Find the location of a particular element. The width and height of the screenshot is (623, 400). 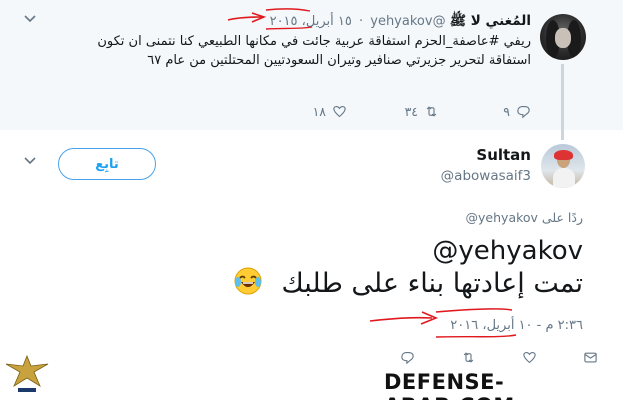

retweet-button is located at coordinates (468, 359).